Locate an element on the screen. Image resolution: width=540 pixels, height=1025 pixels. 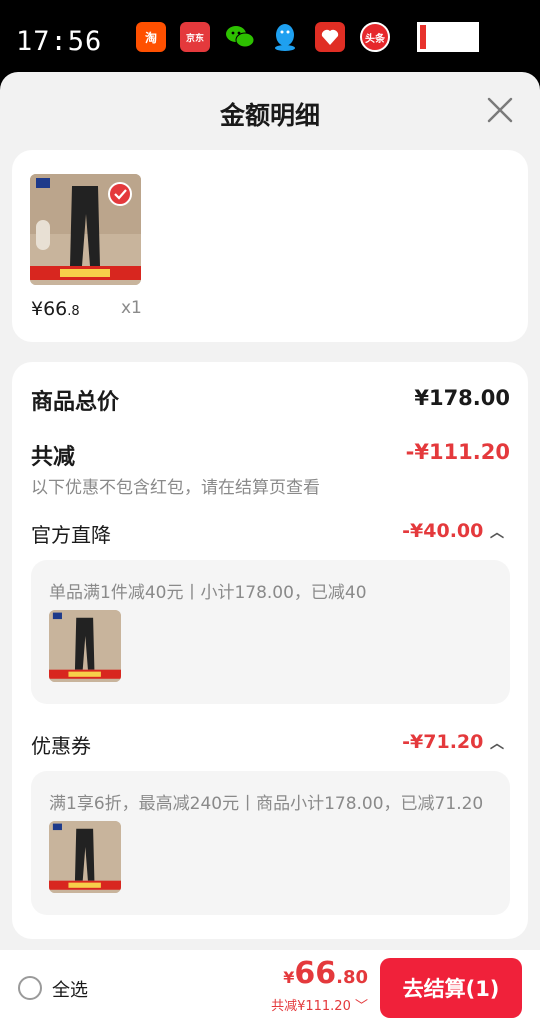
total-price: ¥66.80 is located at coordinates (325, 973).